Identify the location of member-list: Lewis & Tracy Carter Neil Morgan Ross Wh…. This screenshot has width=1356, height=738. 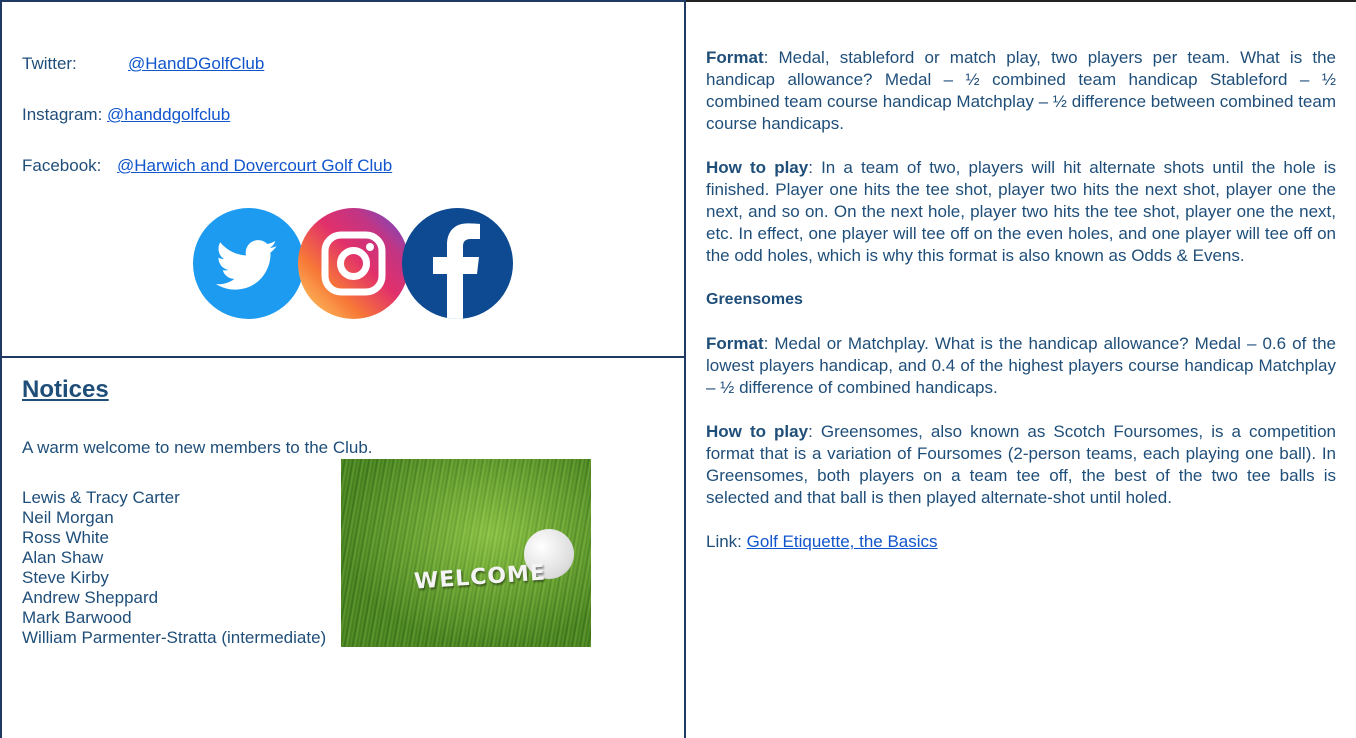
(174, 568).